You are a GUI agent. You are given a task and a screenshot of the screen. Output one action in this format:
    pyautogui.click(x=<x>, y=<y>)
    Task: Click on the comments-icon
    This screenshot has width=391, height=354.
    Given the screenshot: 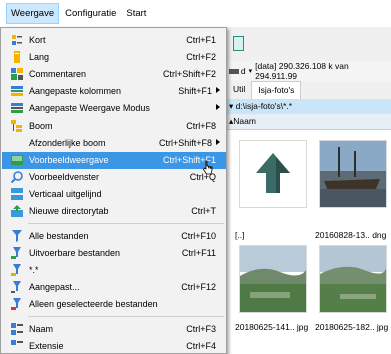 What is the action you would take?
    pyautogui.click(x=17, y=74)
    